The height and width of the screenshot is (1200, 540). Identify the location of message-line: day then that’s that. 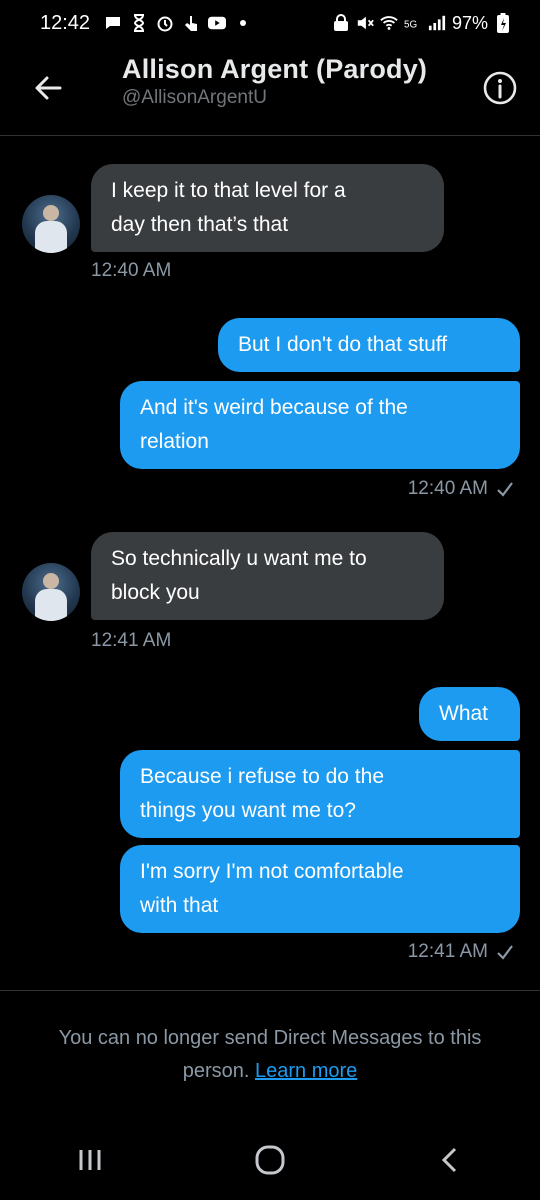
(200, 224).